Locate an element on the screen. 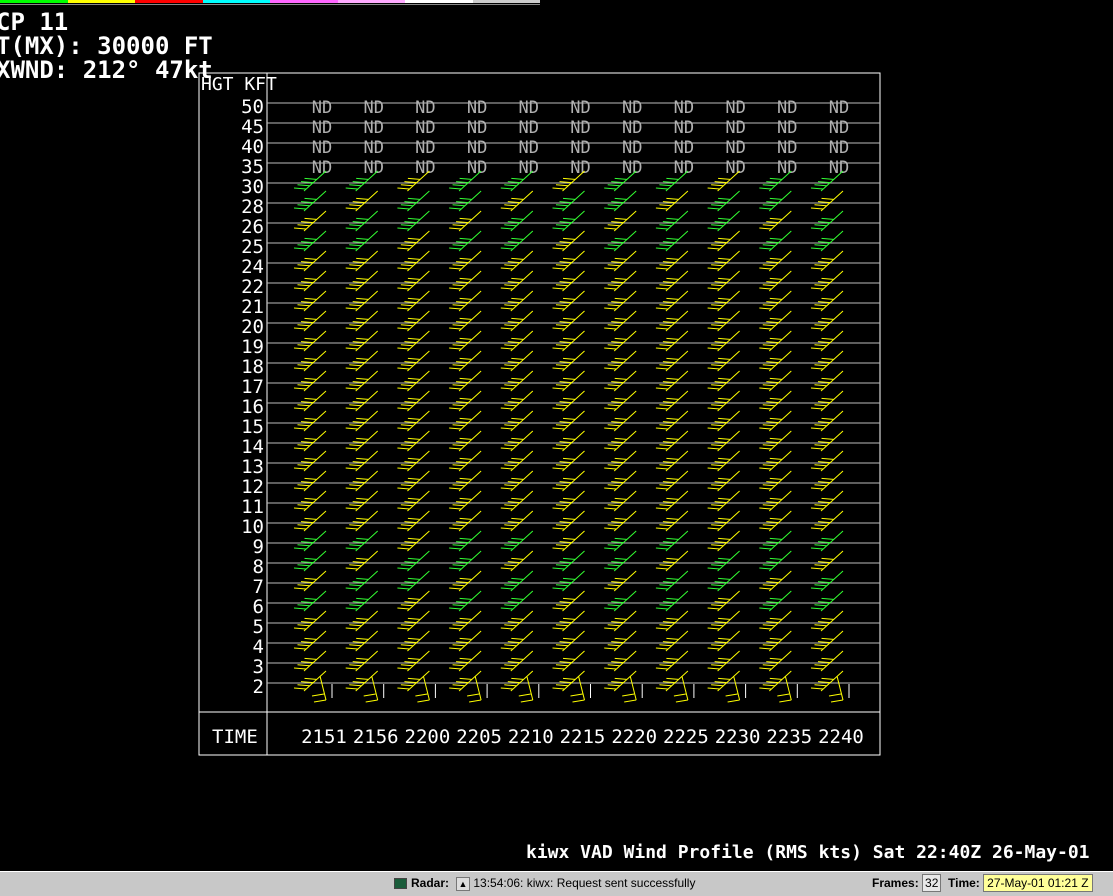  radar-status: Radar: is located at coordinates (421, 883).